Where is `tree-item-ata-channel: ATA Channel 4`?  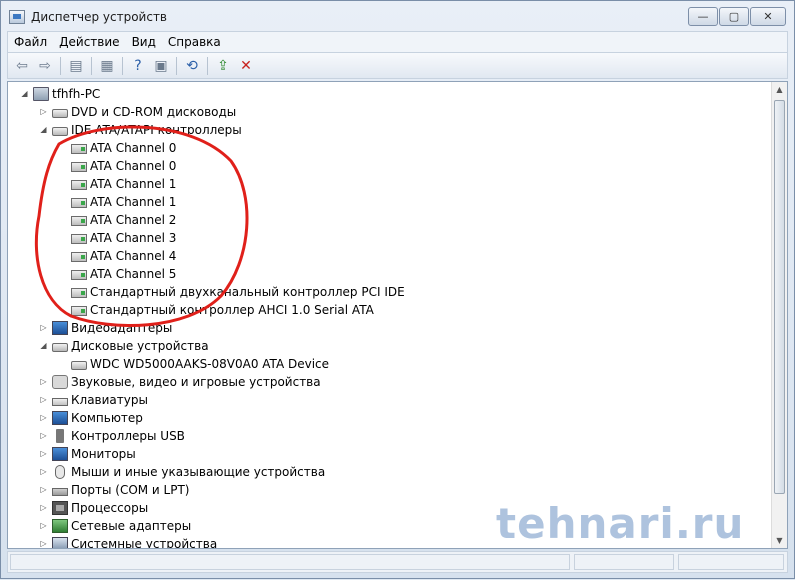 tree-item-ata-channel: ATA Channel 4 is located at coordinates (123, 256).